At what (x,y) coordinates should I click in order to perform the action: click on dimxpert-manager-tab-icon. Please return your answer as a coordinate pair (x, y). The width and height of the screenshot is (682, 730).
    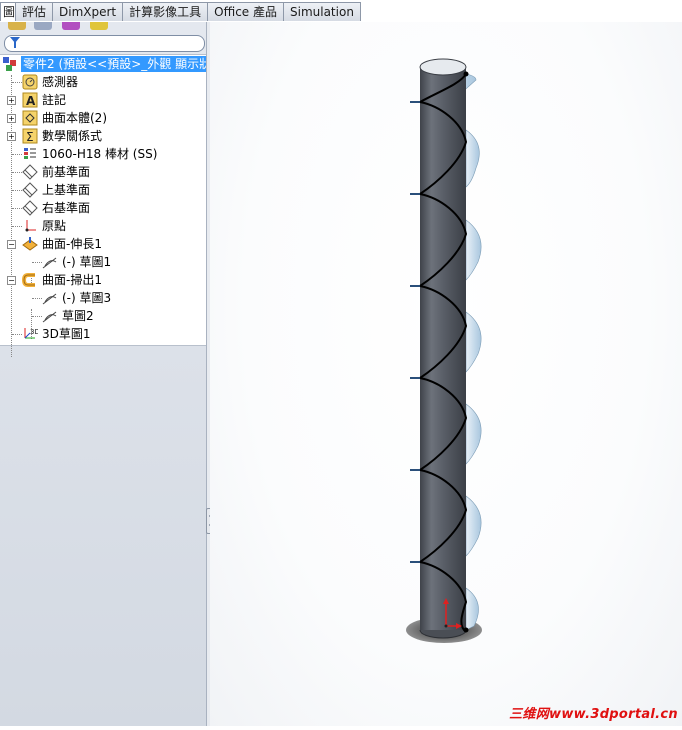
    Looking at the image, I should click on (99, 26).